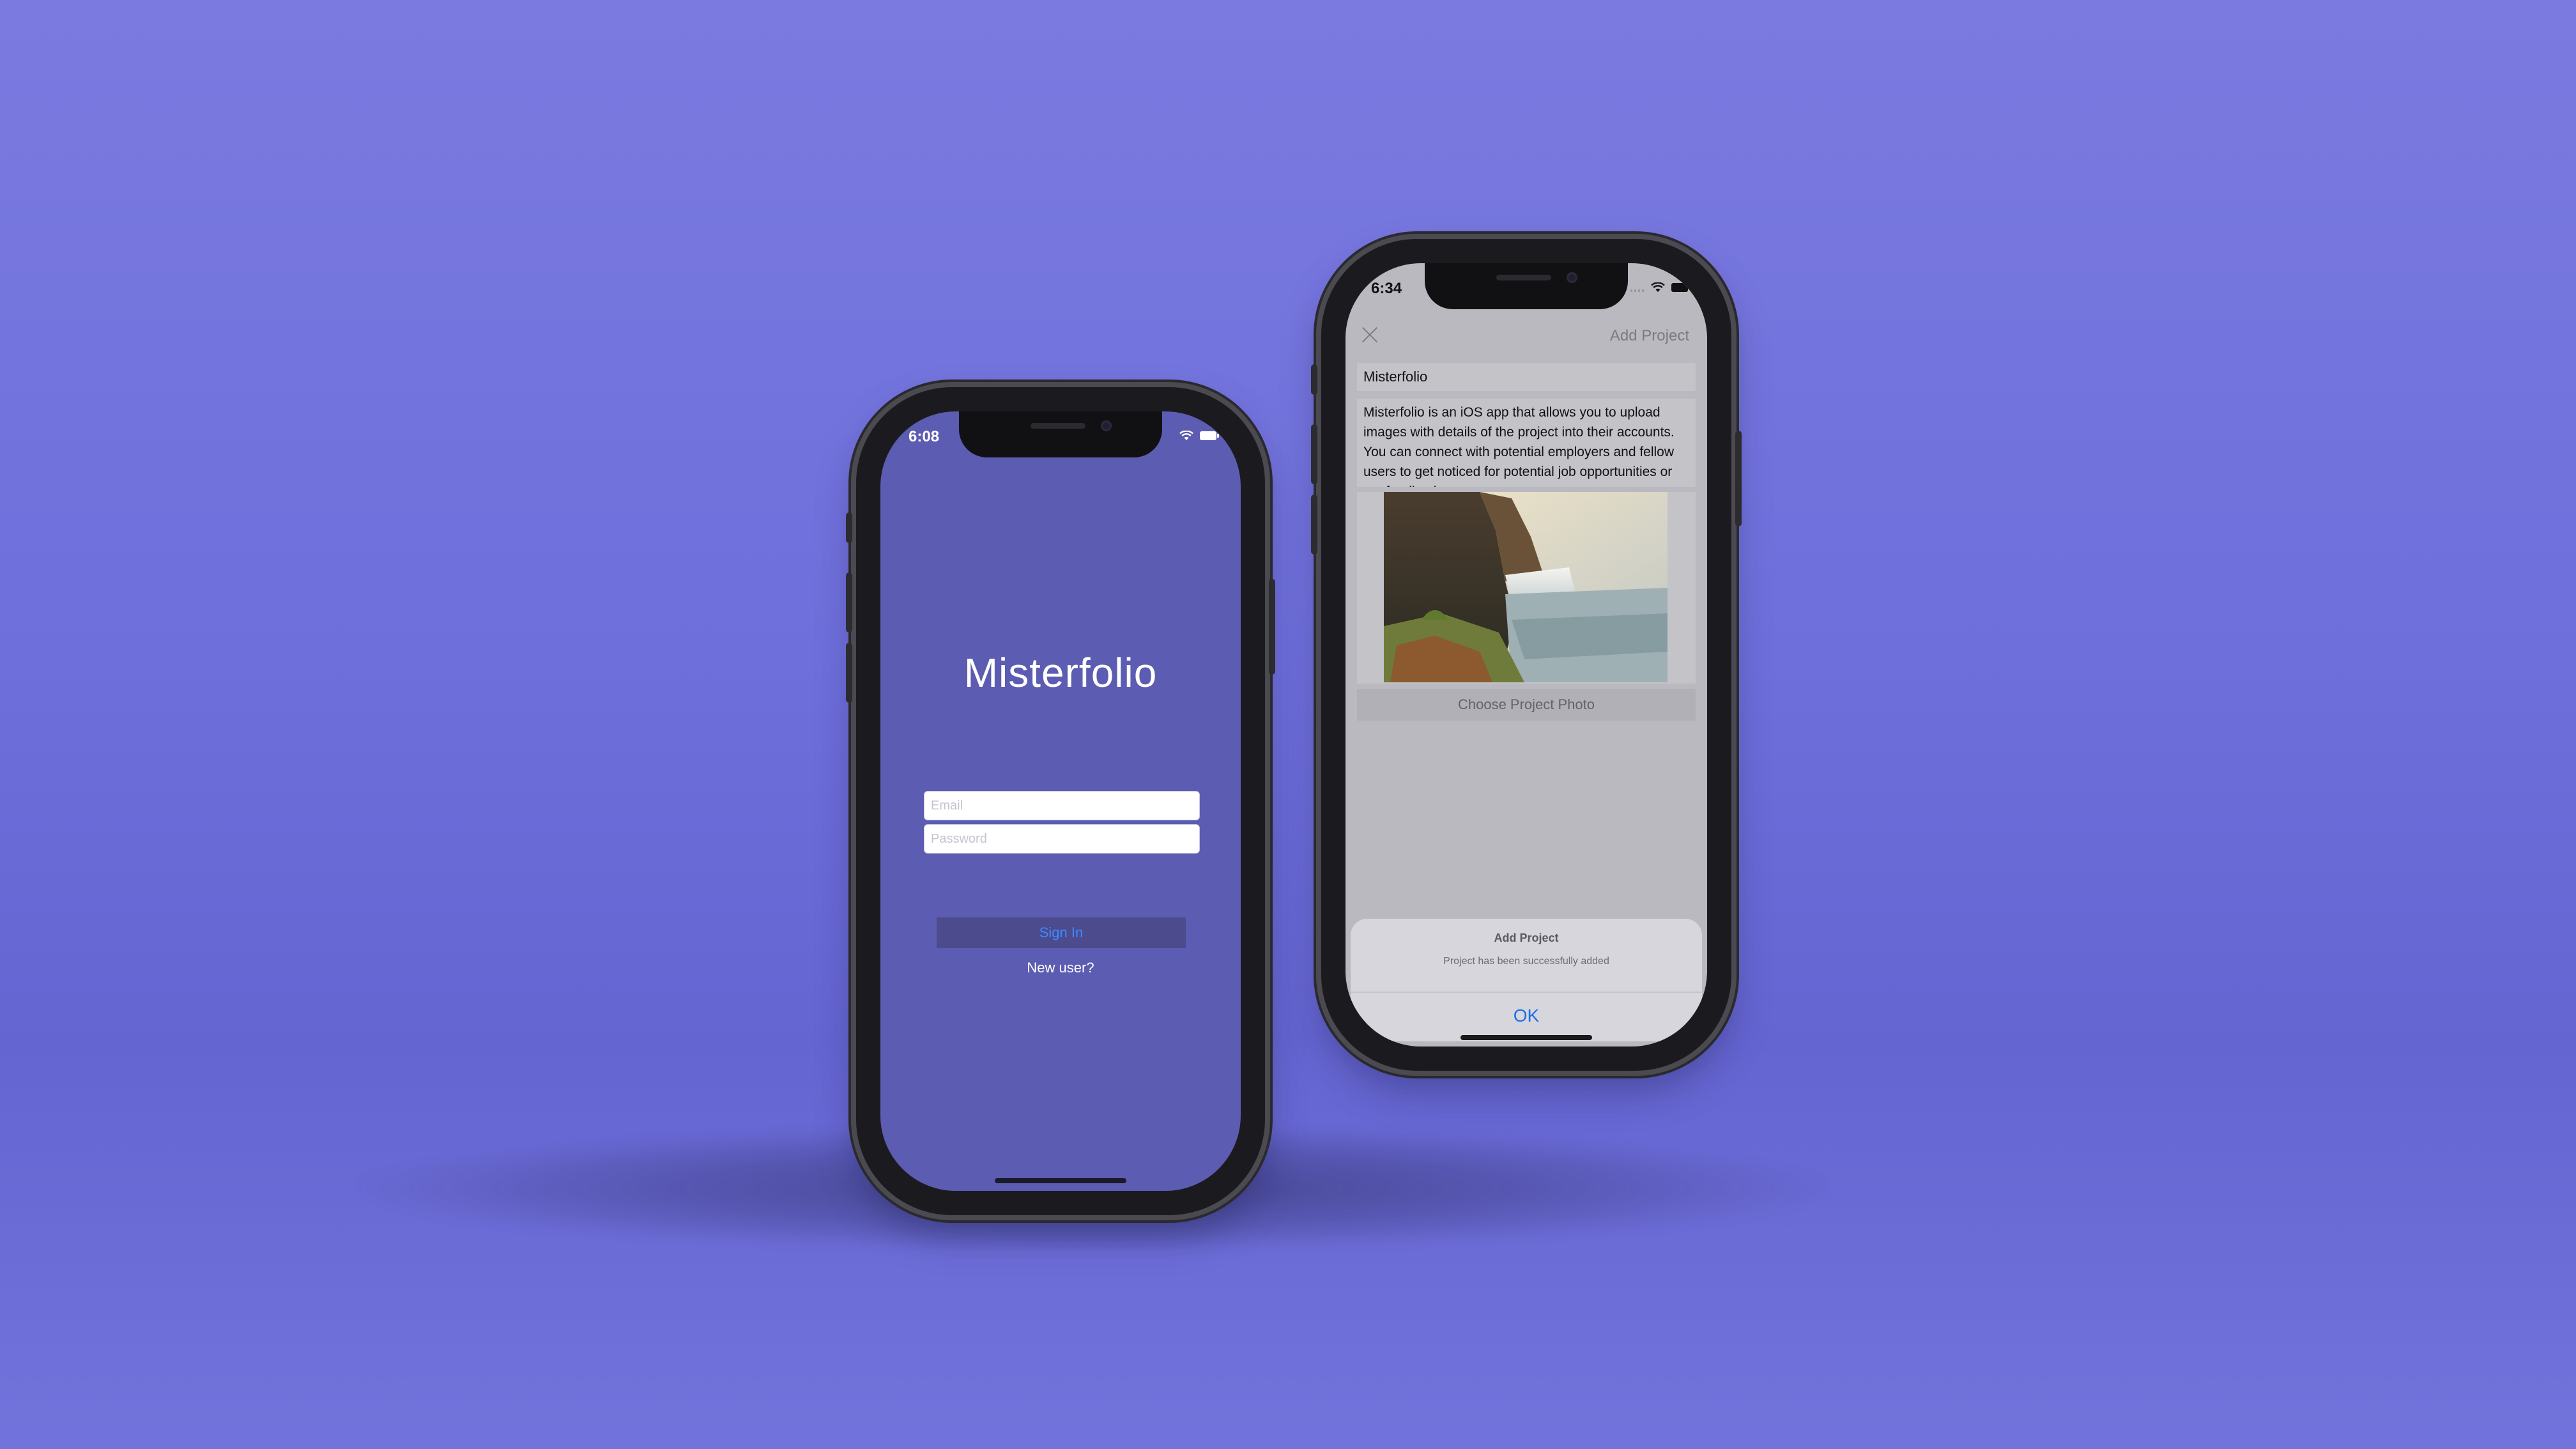 This screenshot has width=2576, height=1449. I want to click on new-user-link: New user?, so click(1060, 968).